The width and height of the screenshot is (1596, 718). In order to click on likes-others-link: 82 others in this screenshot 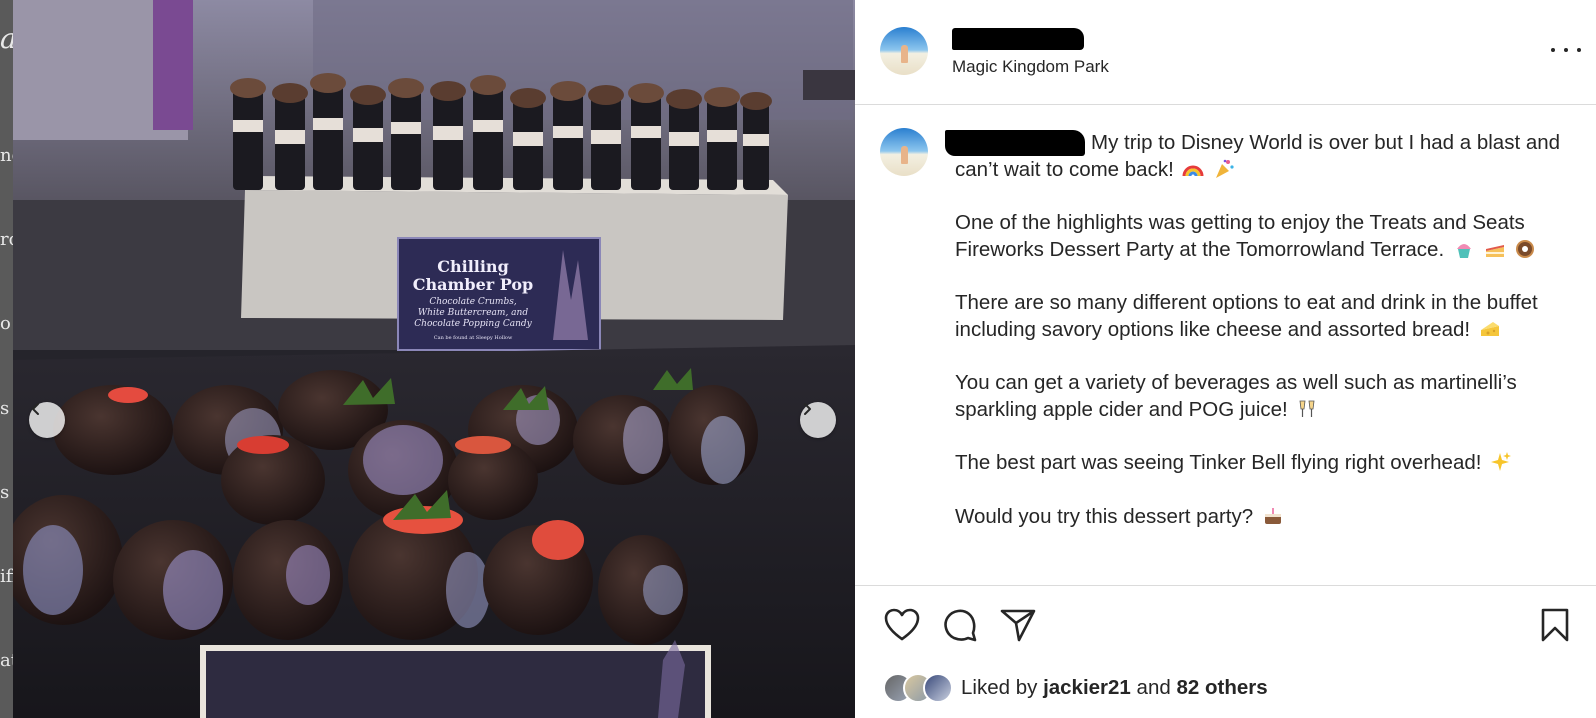, I will do `click(1221, 688)`.